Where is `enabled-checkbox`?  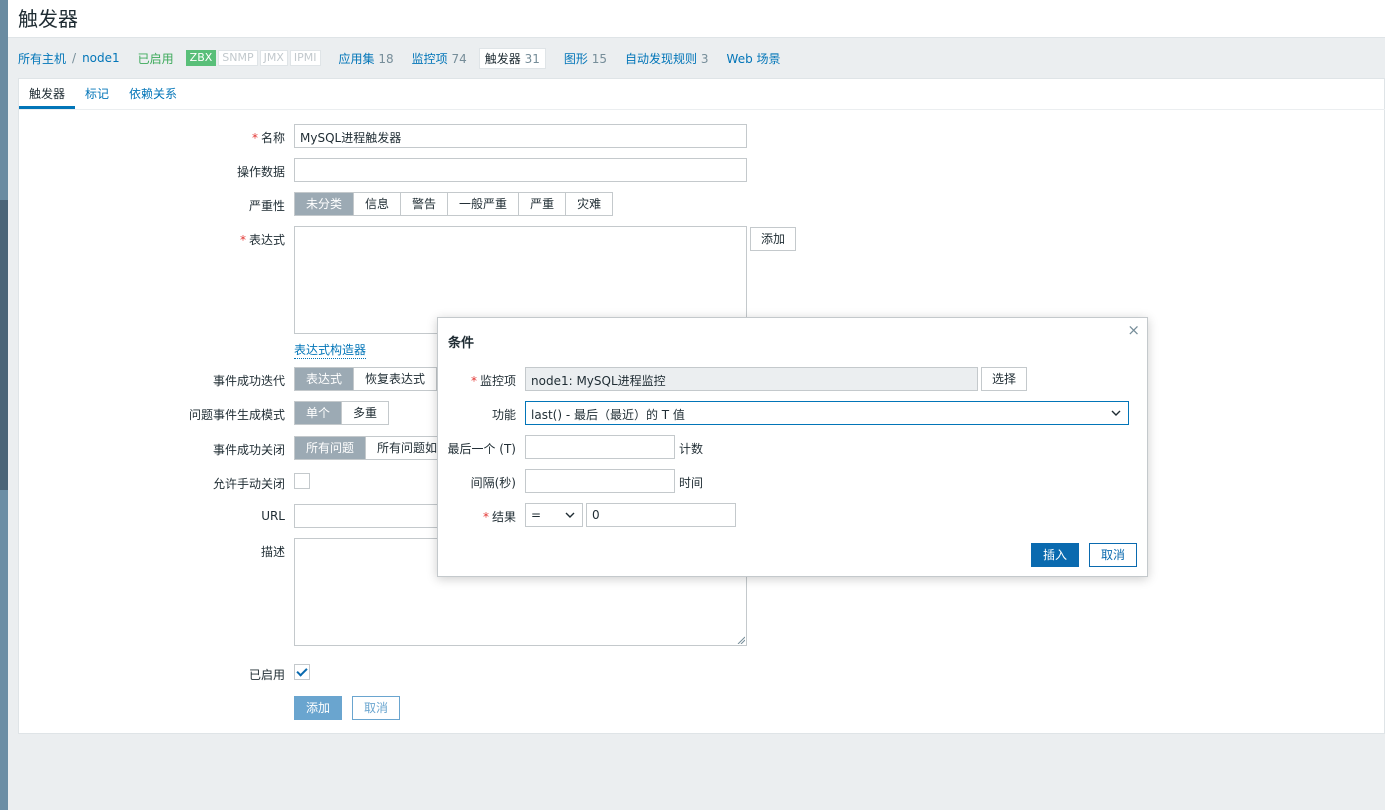 enabled-checkbox is located at coordinates (302, 672).